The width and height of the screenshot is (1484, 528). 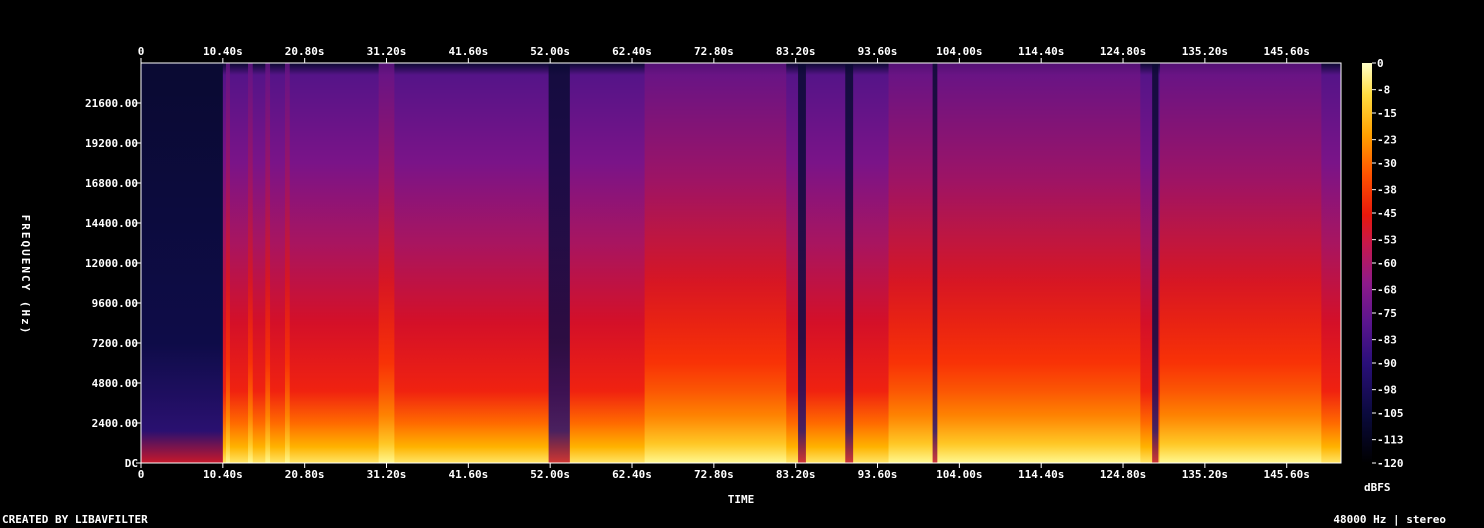 What do you see at coordinates (1041, 51) in the screenshot?
I see `x-tick-label-top: 114.40s` at bounding box center [1041, 51].